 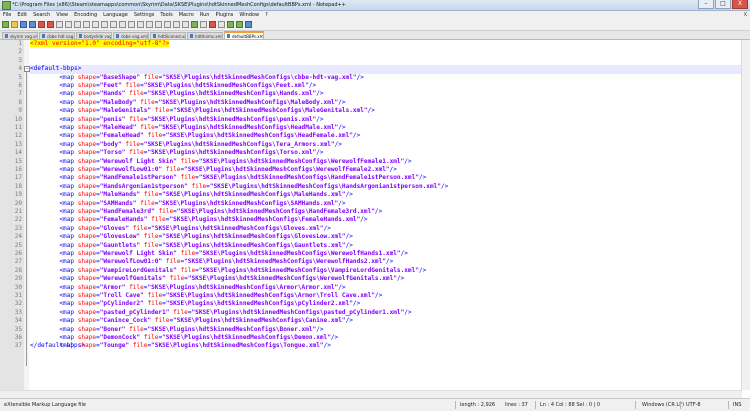 What do you see at coordinates (59, 24) in the screenshot?
I see `print-icon` at bounding box center [59, 24].